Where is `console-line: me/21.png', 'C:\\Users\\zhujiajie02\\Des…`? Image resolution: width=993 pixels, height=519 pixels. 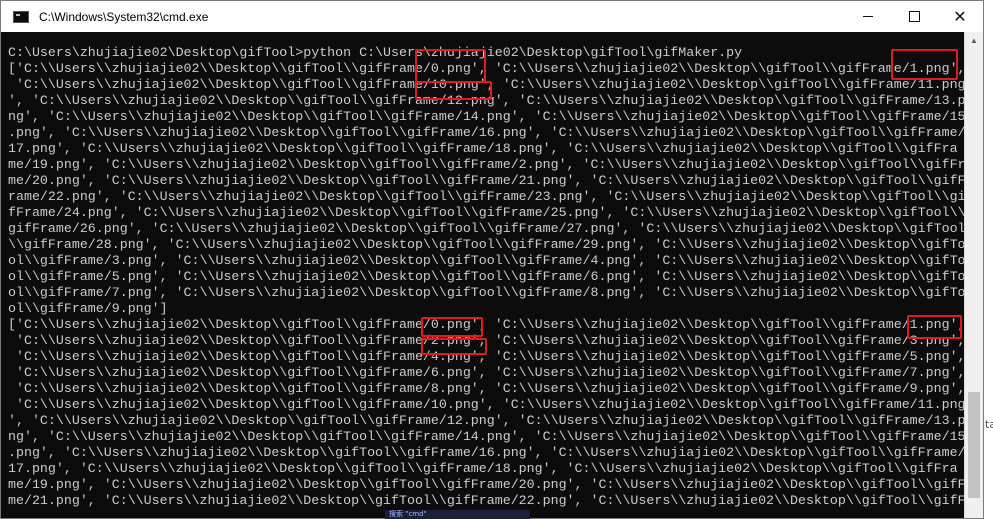 console-line: me/21.png', 'C:\\Users\\zhujiajie02\\Des… is located at coordinates (486, 500).